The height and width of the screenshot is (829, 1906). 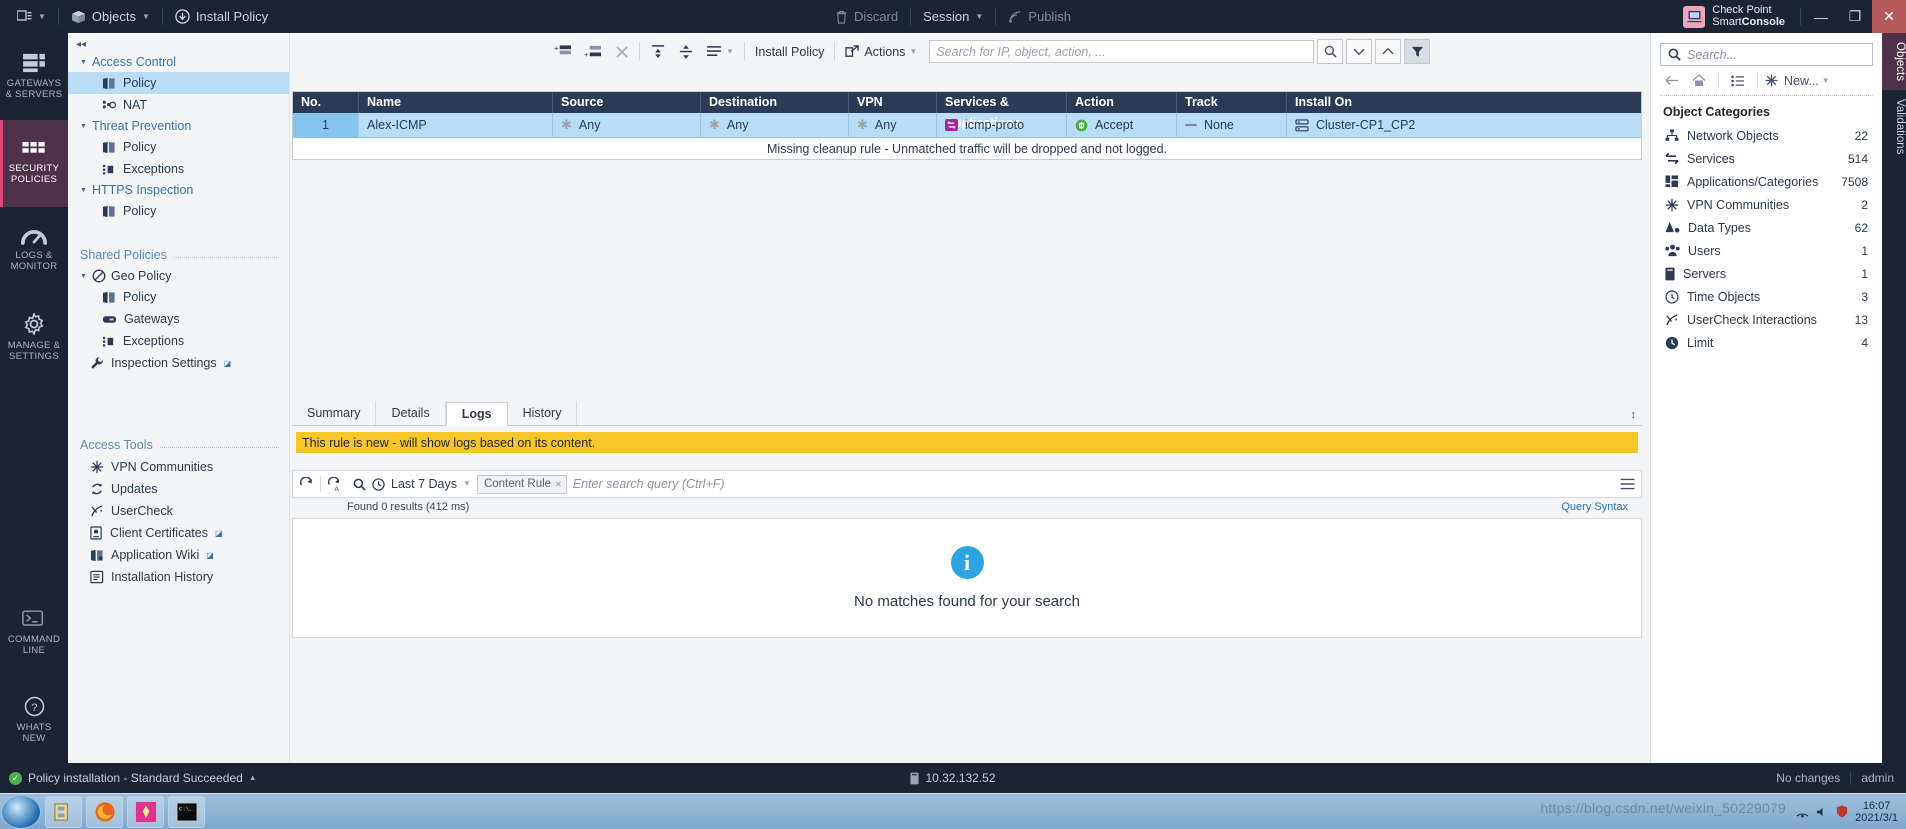 I want to click on category-vpn-communities: VPN Communities 2, so click(x=1766, y=204).